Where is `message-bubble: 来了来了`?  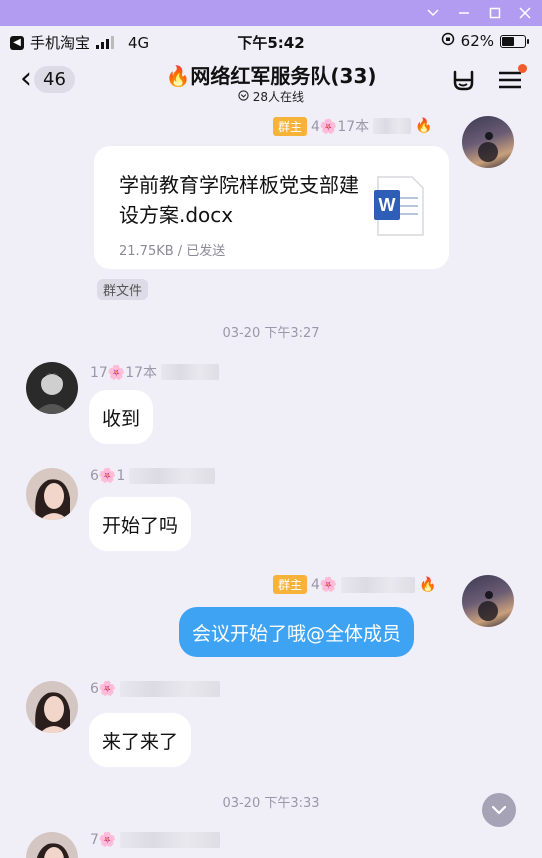
message-bubble: 来了来了 is located at coordinates (140, 740).